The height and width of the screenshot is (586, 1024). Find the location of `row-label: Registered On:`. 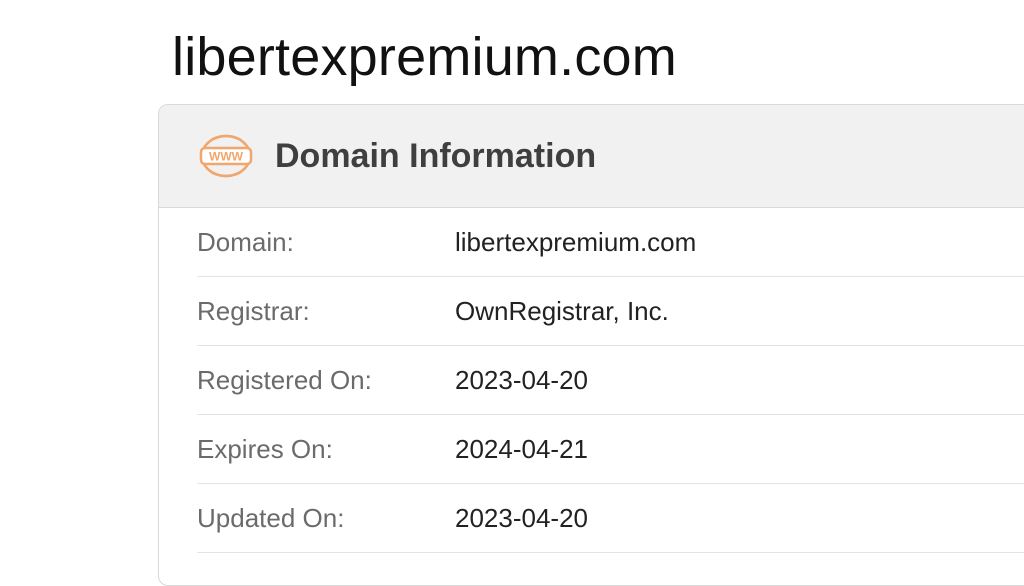

row-label: Registered On: is located at coordinates (284, 379).